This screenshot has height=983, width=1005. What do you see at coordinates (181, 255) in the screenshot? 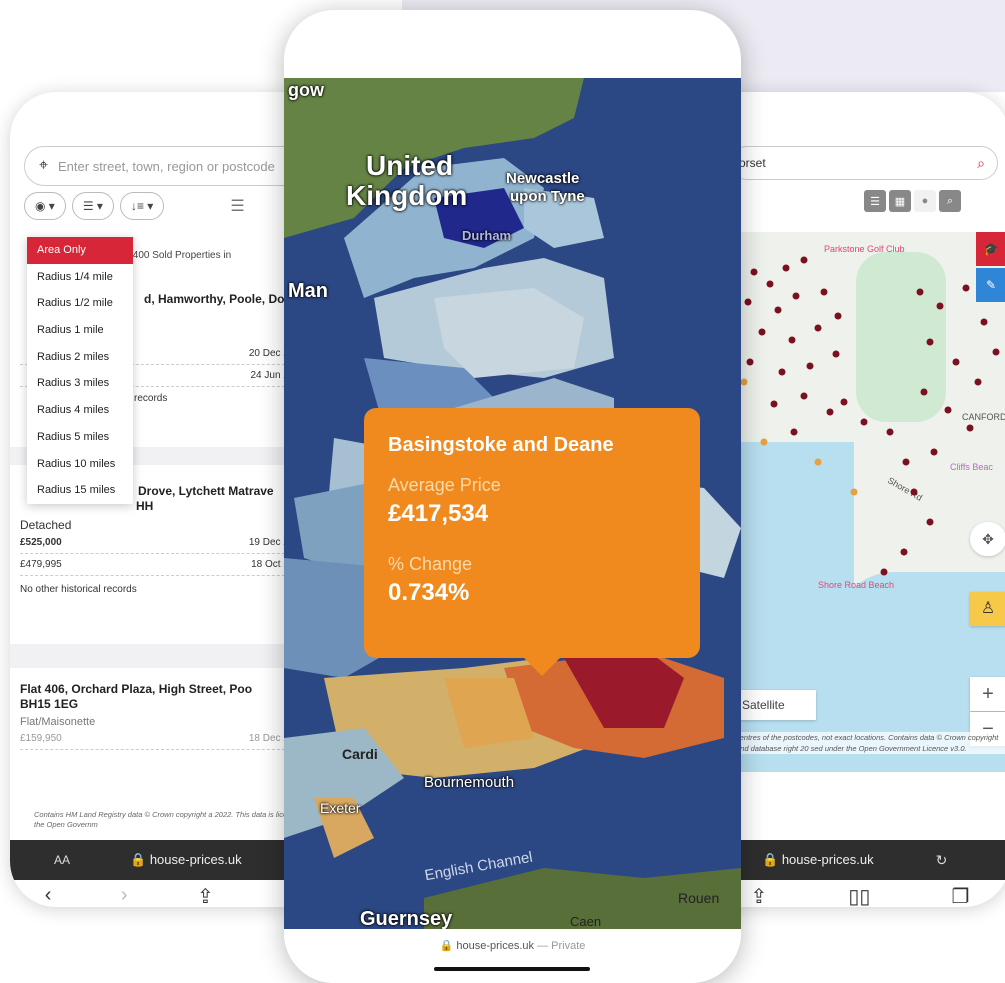
I see `result-count: ,400 Sold Properties in` at bounding box center [181, 255].